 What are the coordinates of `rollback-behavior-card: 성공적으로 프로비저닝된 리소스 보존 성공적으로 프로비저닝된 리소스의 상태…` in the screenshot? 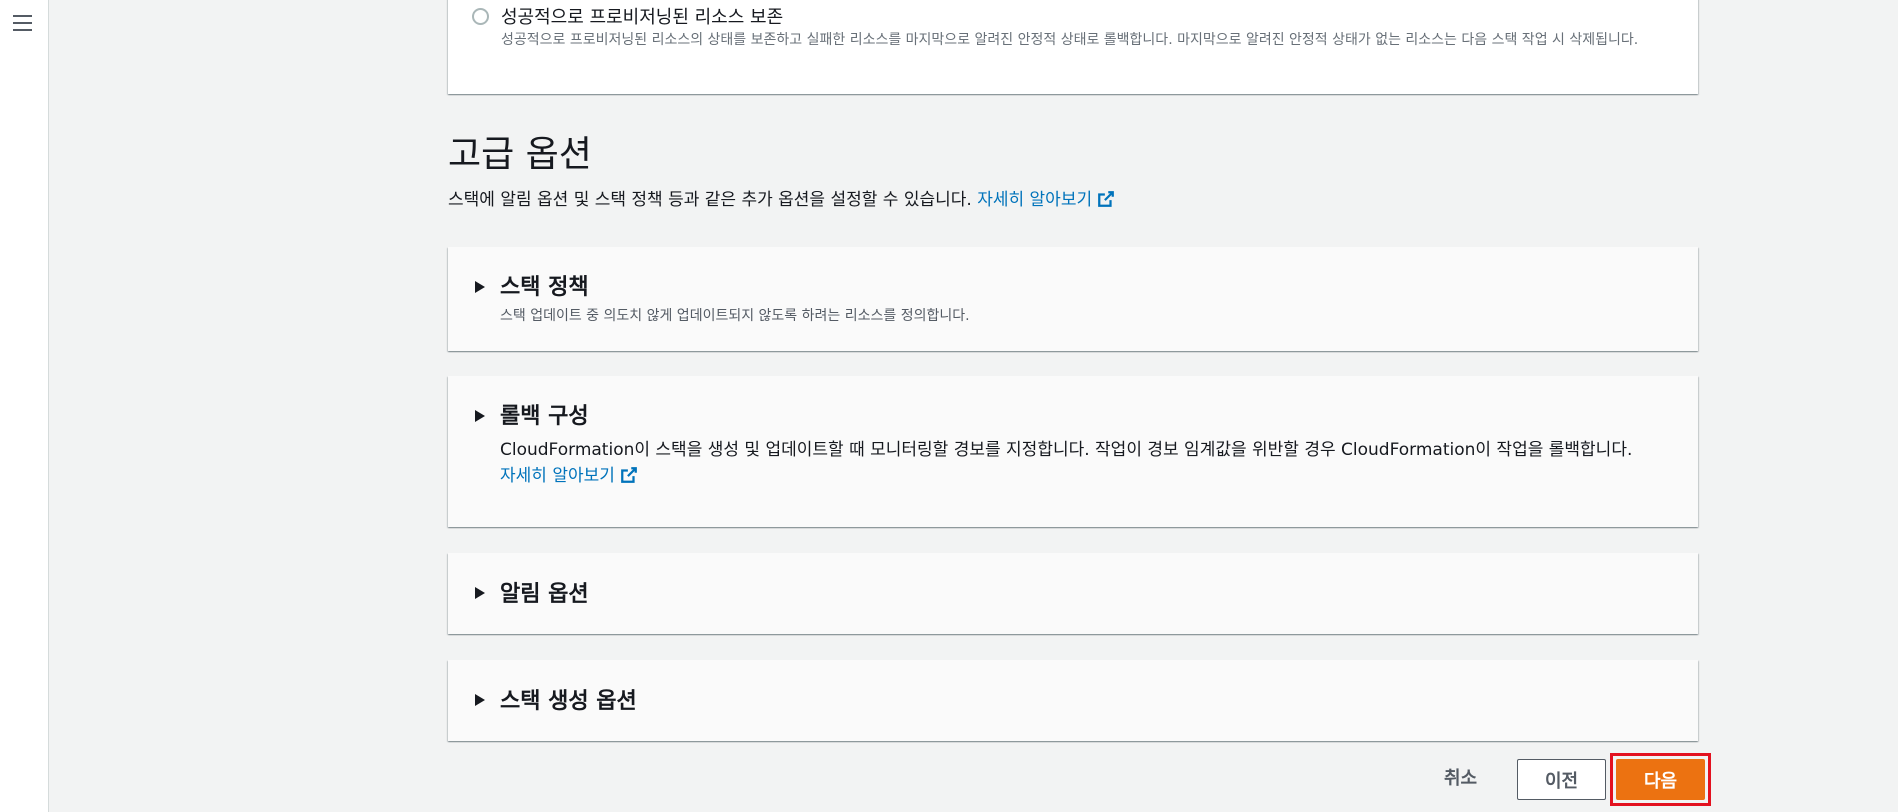 It's located at (1073, 47).